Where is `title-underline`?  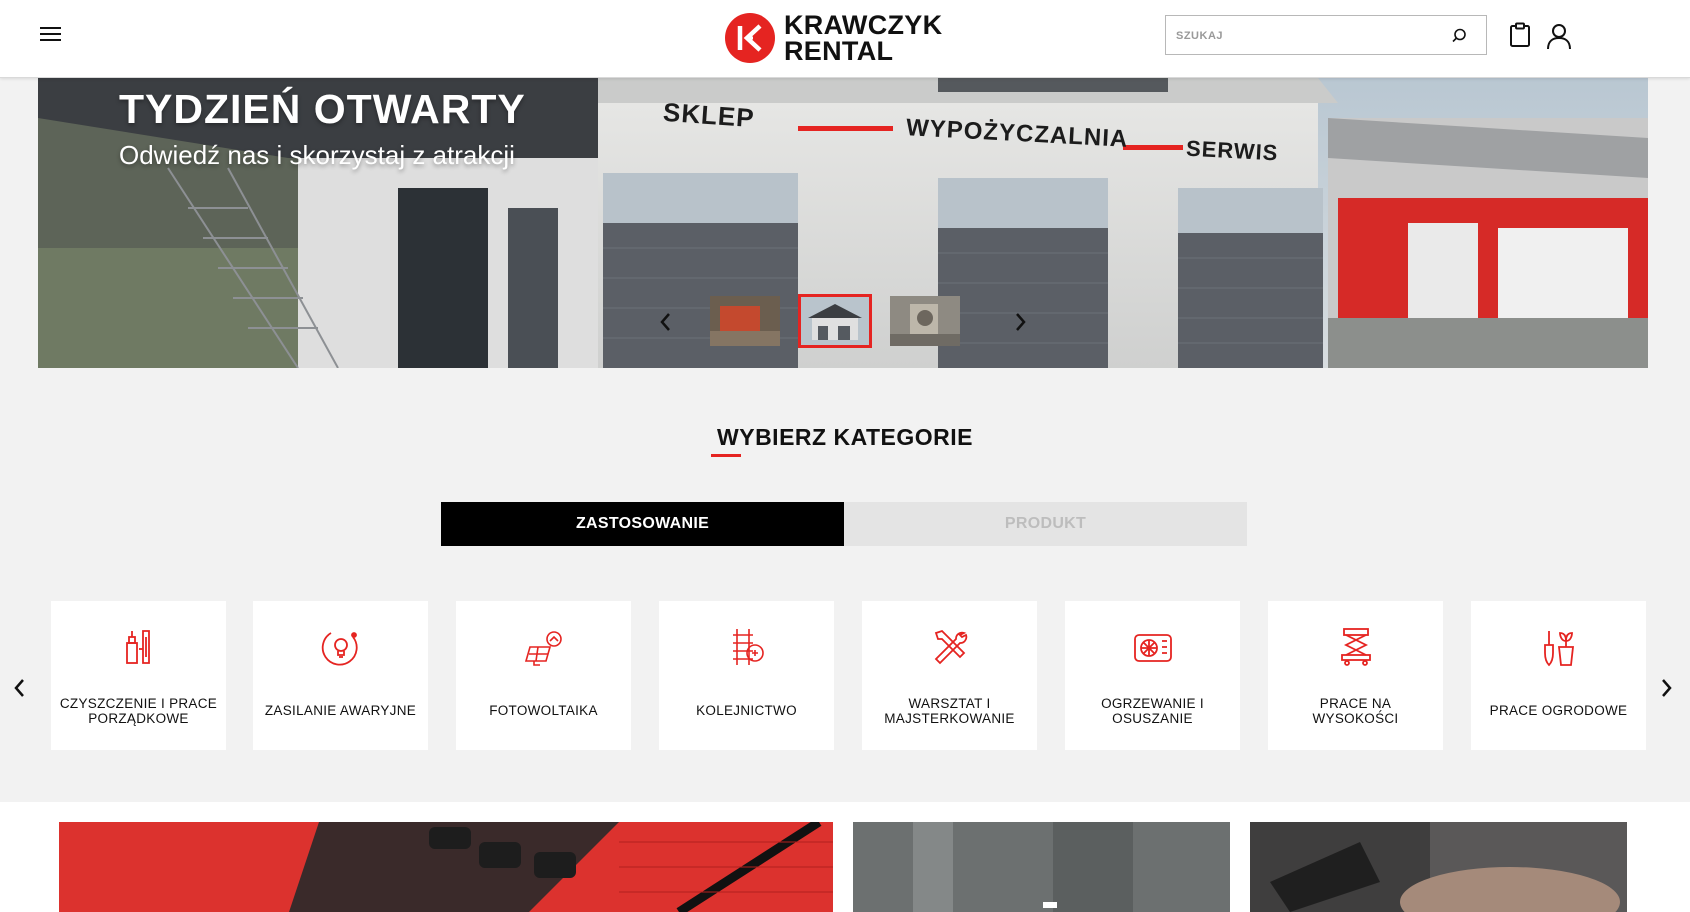 title-underline is located at coordinates (726, 455).